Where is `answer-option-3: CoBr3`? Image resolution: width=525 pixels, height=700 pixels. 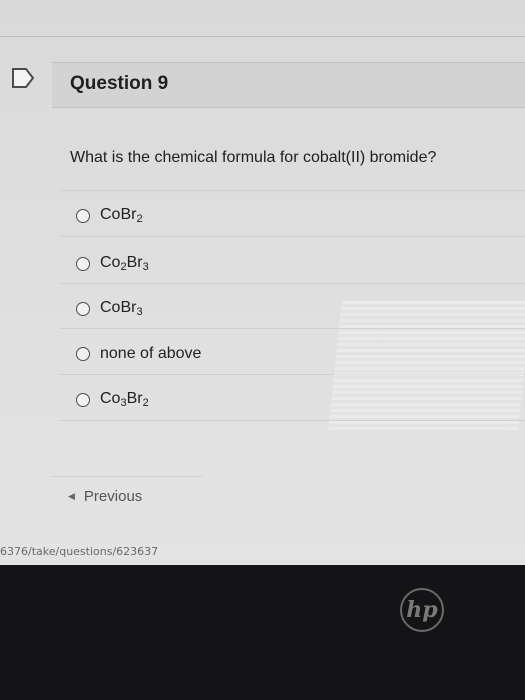 answer-option-3: CoBr3 is located at coordinates (109, 308).